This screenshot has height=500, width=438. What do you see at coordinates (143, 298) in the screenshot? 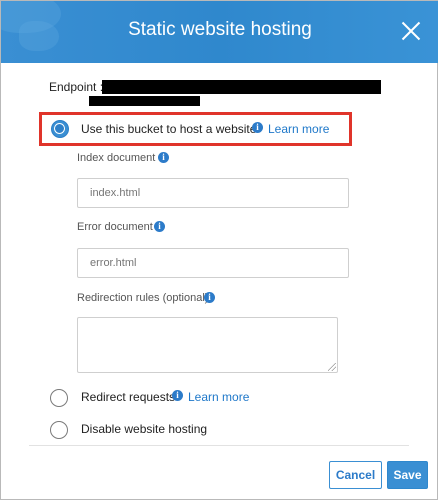
I see `redirection-rules-label: Redirection rules (optional)` at bounding box center [143, 298].